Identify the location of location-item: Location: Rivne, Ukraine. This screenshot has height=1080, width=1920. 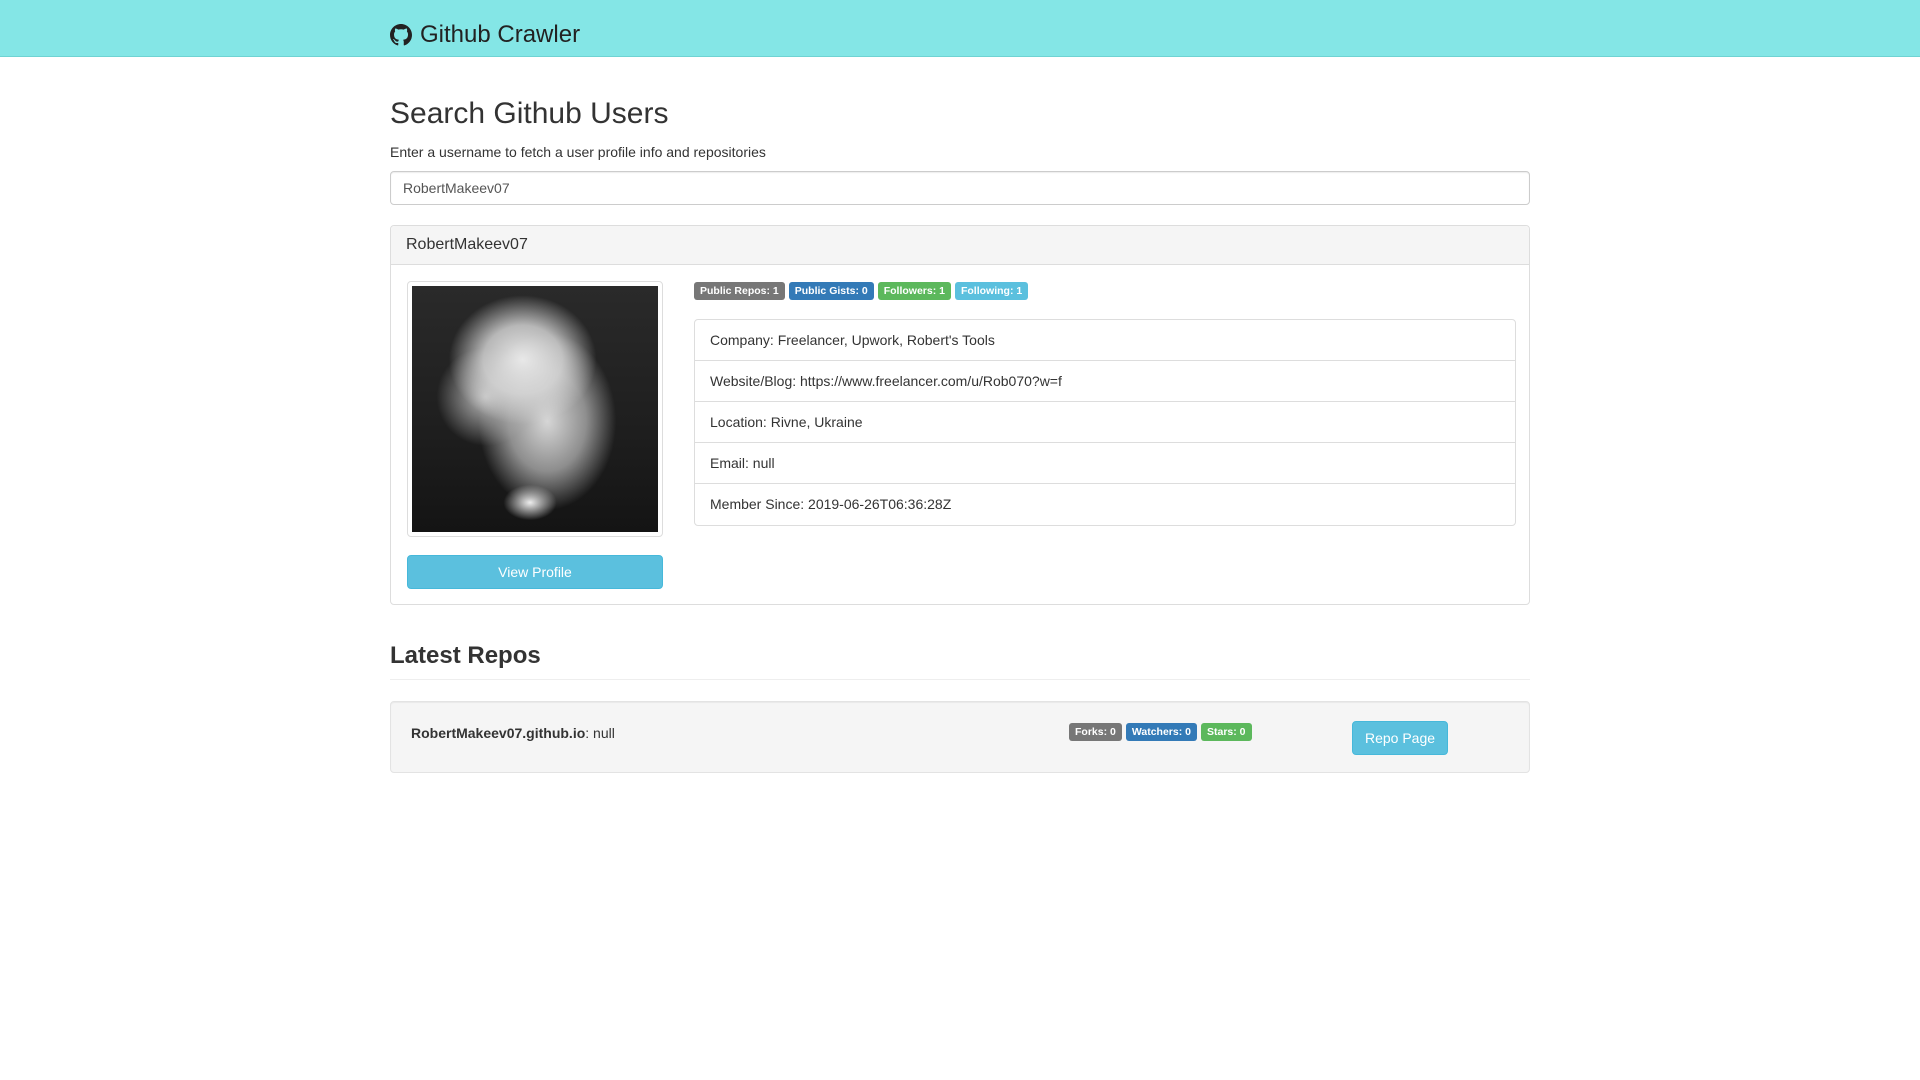
(1105, 422).